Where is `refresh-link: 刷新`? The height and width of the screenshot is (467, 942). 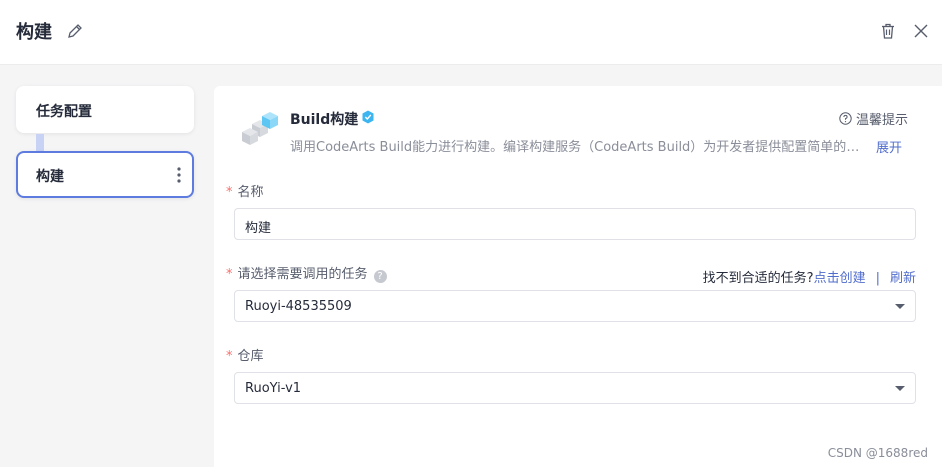
refresh-link: 刷新 is located at coordinates (903, 278).